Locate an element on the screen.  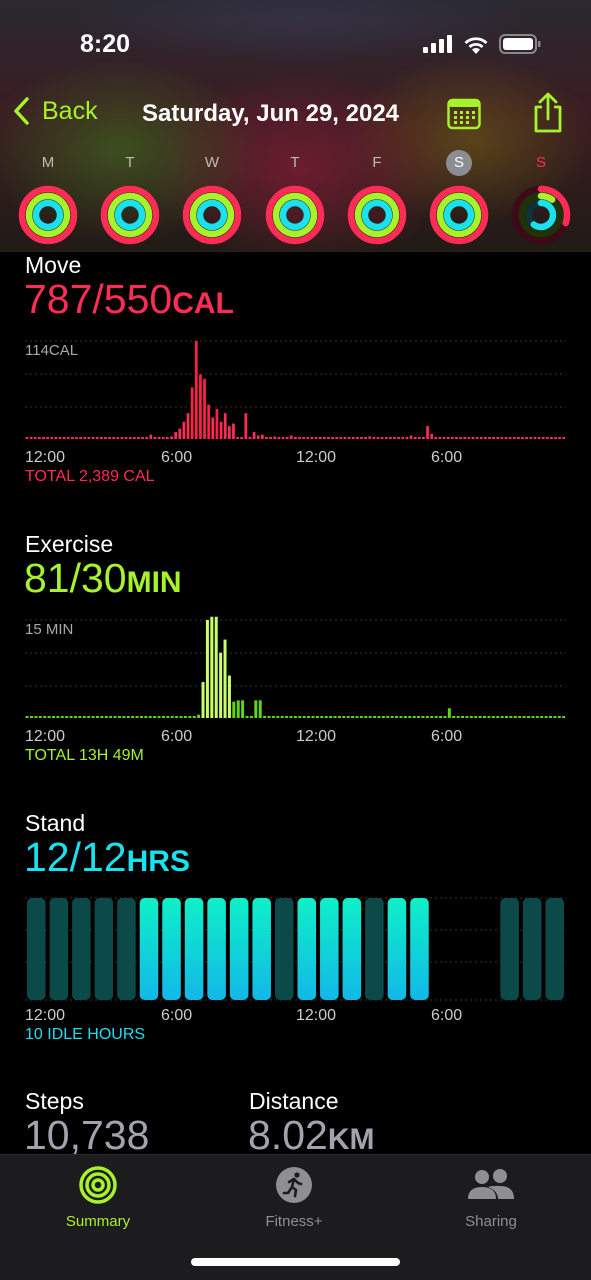
activity-ring is located at coordinates (295, 215).